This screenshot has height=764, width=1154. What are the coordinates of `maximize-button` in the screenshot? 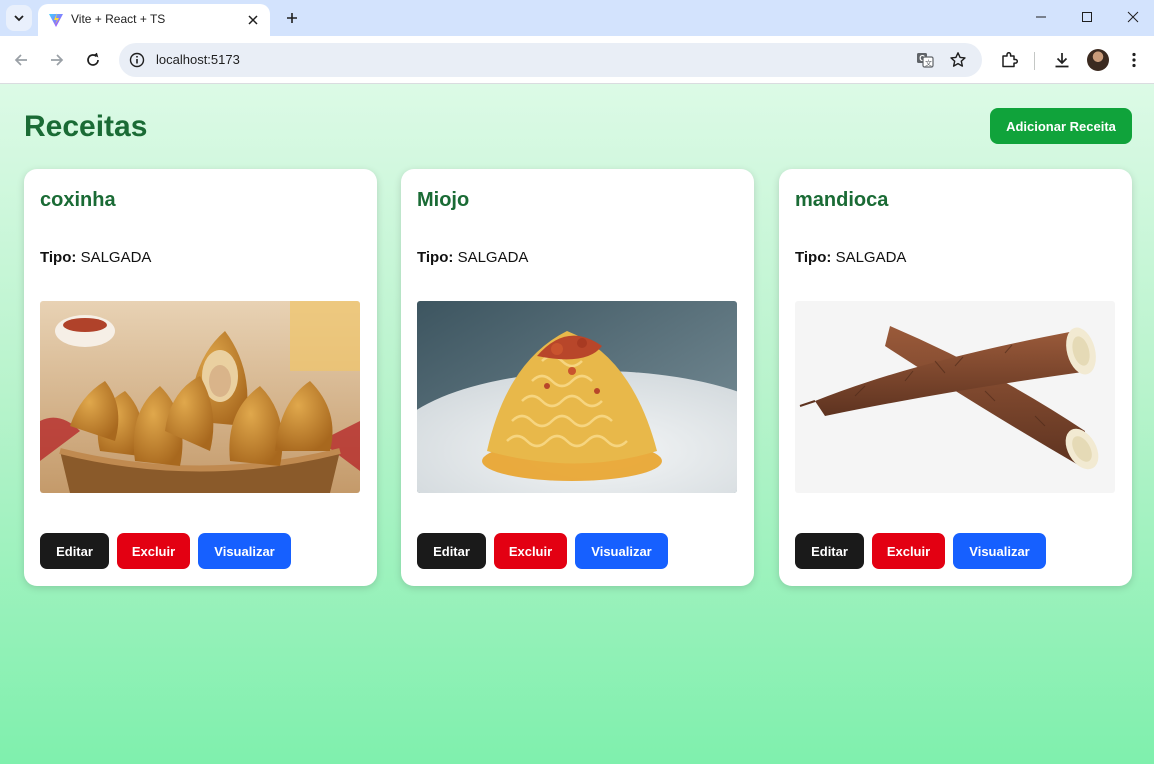 It's located at (1087, 17).